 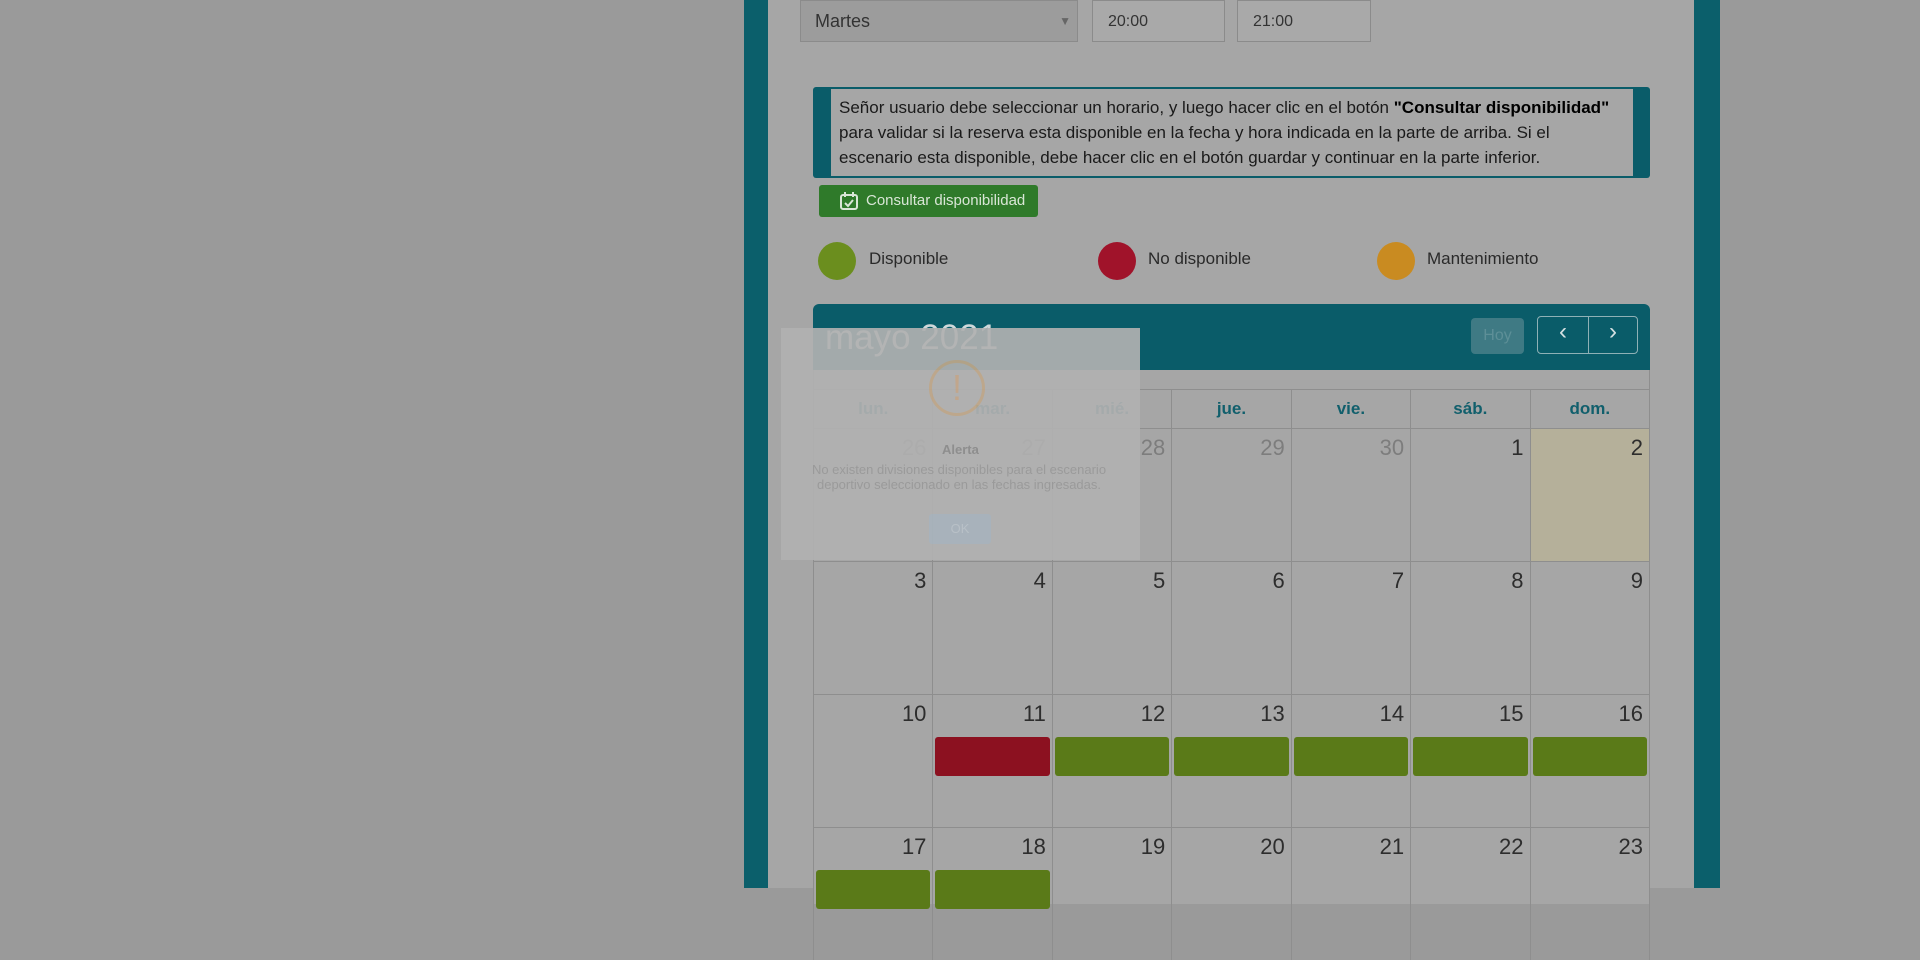 I want to click on prev-month-button: ‹, so click(x=1563, y=335).